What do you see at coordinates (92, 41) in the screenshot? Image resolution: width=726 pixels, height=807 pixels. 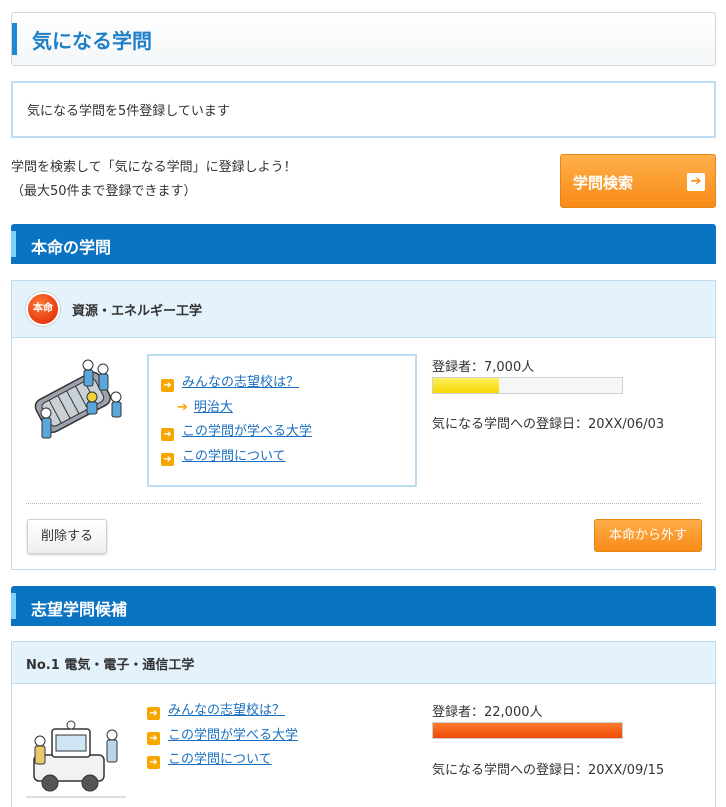 I see `page-title: 気になる学問` at bounding box center [92, 41].